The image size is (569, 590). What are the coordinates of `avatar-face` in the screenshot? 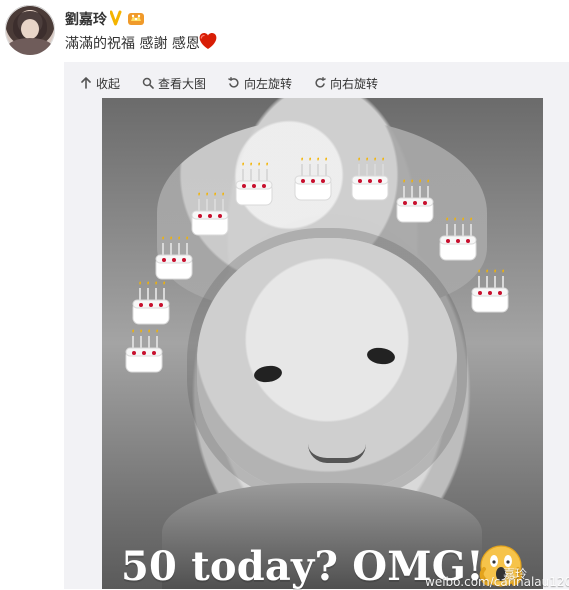 It's located at (30, 29).